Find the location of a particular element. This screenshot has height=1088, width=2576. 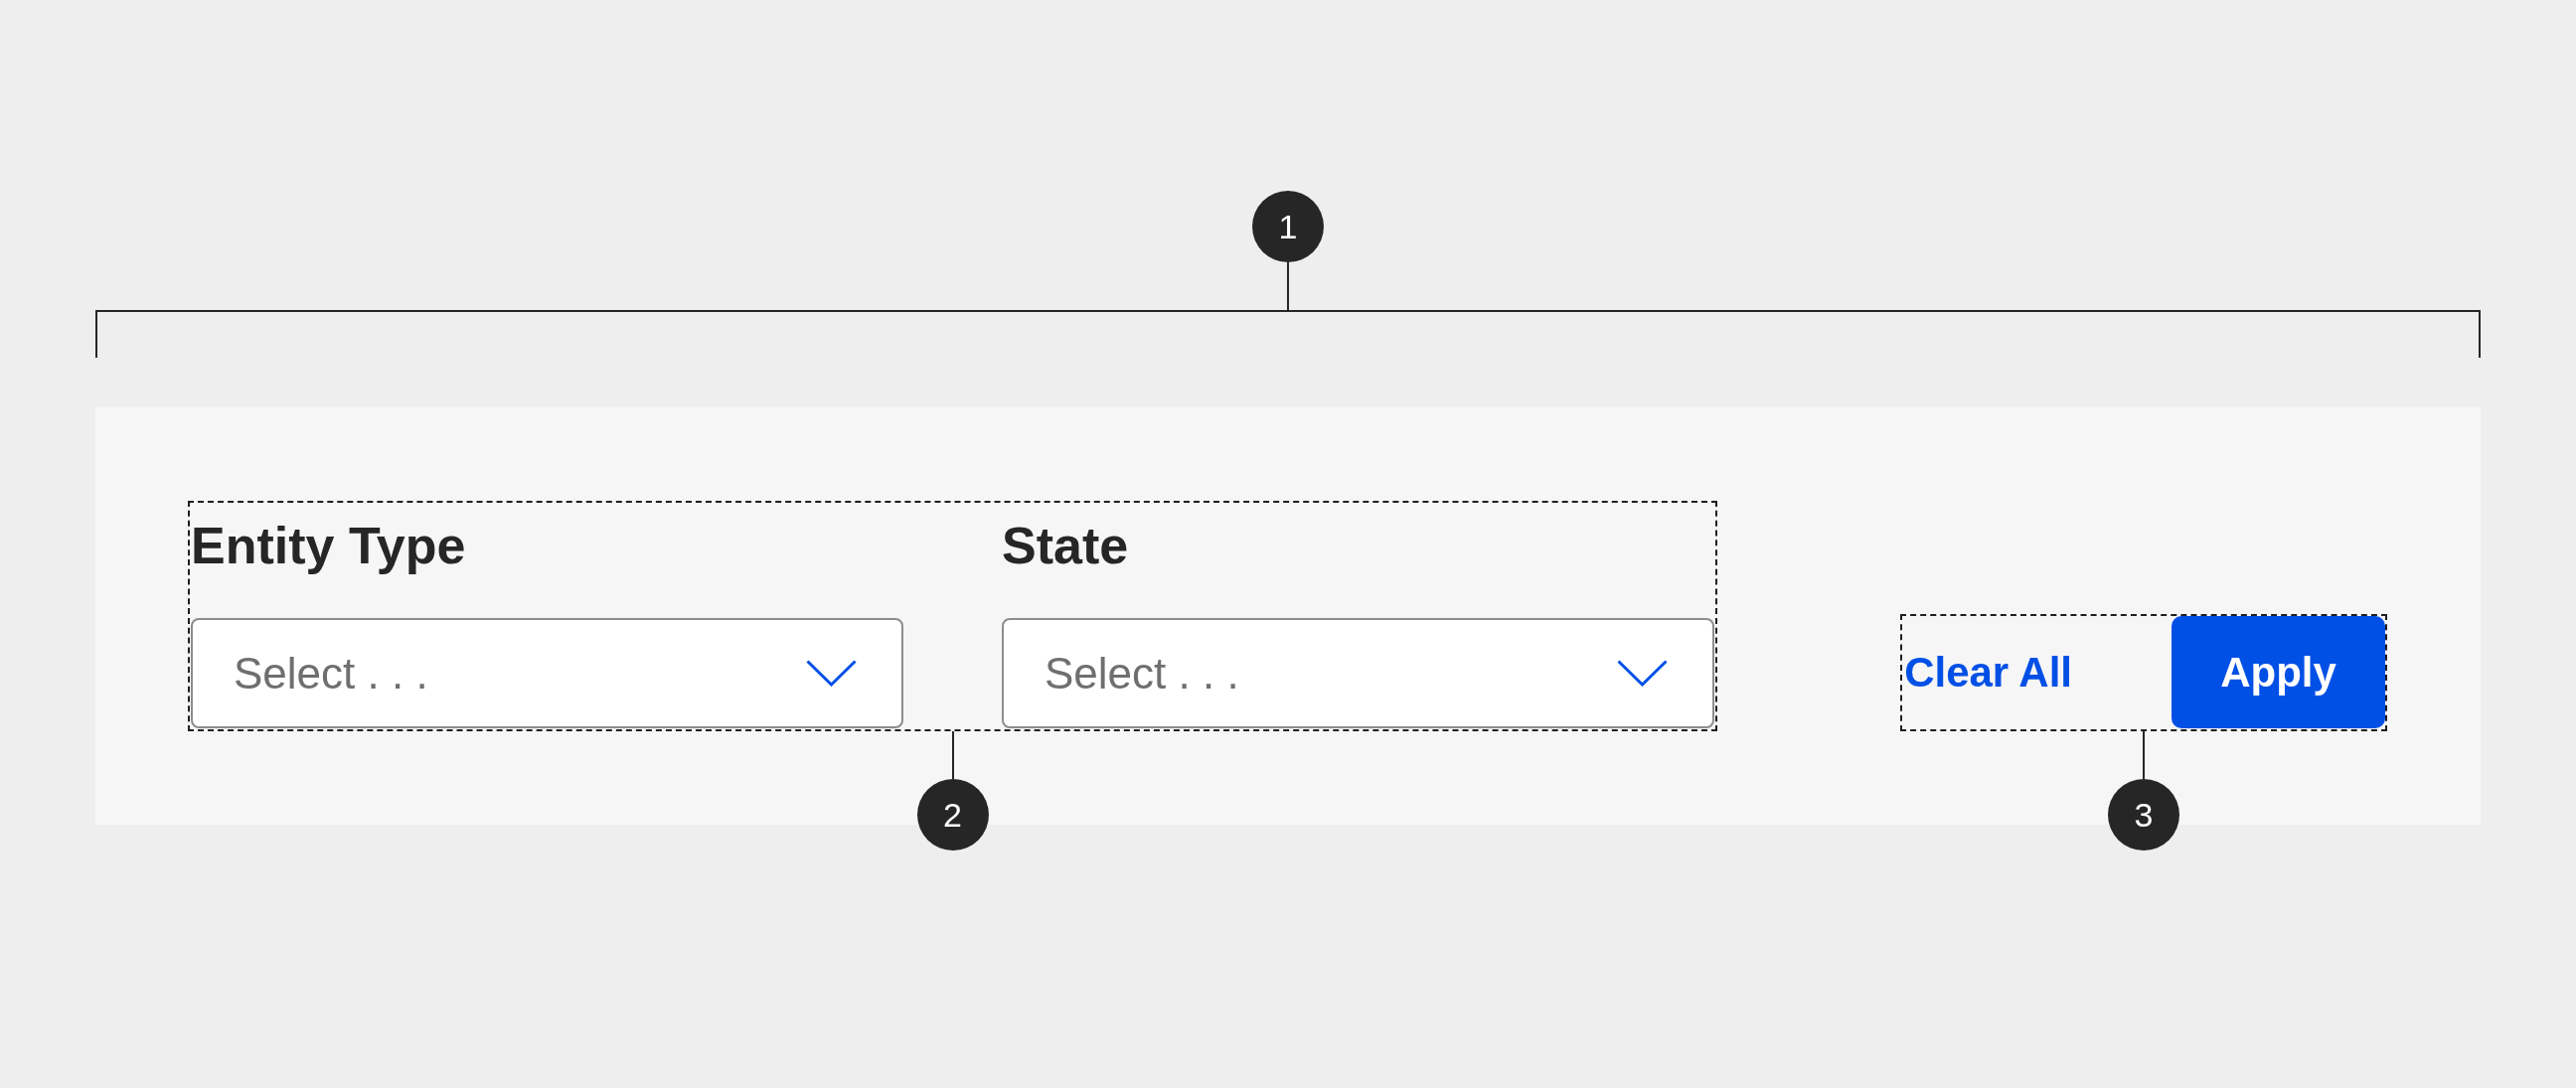

clear-all-link: Clear All is located at coordinates (1988, 672).